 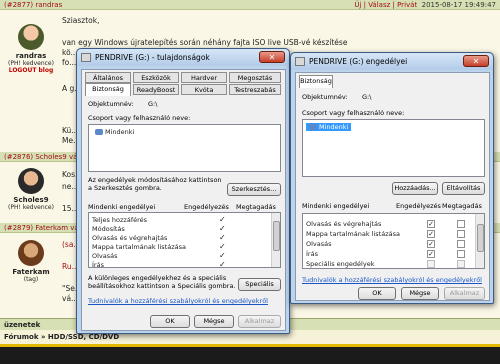 I want to click on tab-eszkozok: Eszközök, so click(x=156, y=77).